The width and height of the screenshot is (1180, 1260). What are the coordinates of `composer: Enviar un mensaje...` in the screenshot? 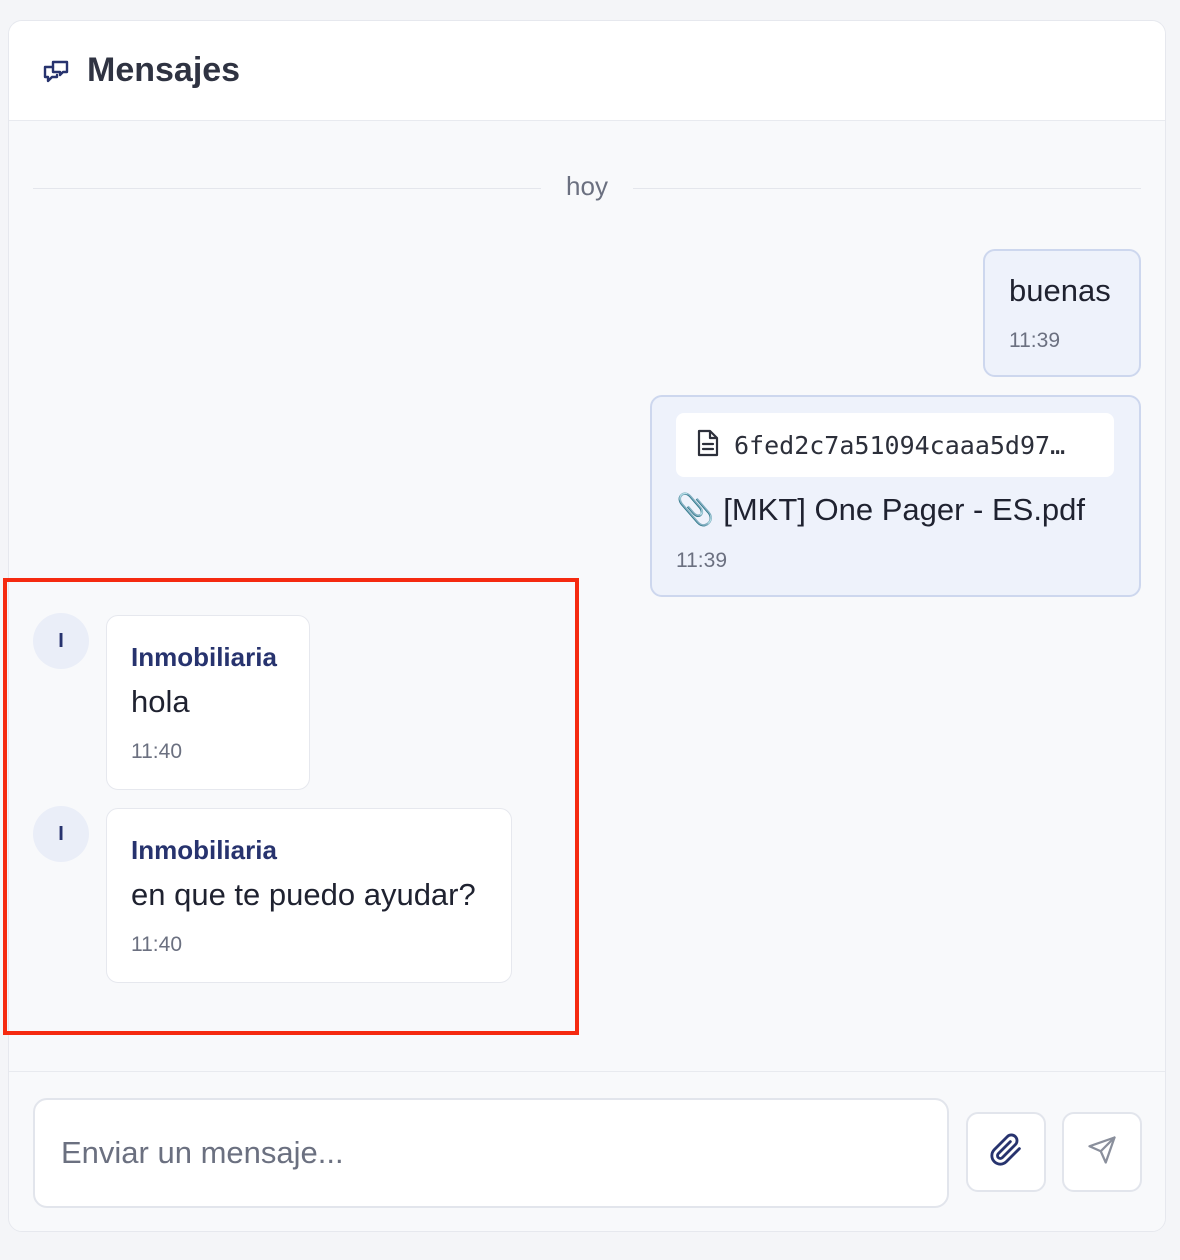 It's located at (587, 1151).